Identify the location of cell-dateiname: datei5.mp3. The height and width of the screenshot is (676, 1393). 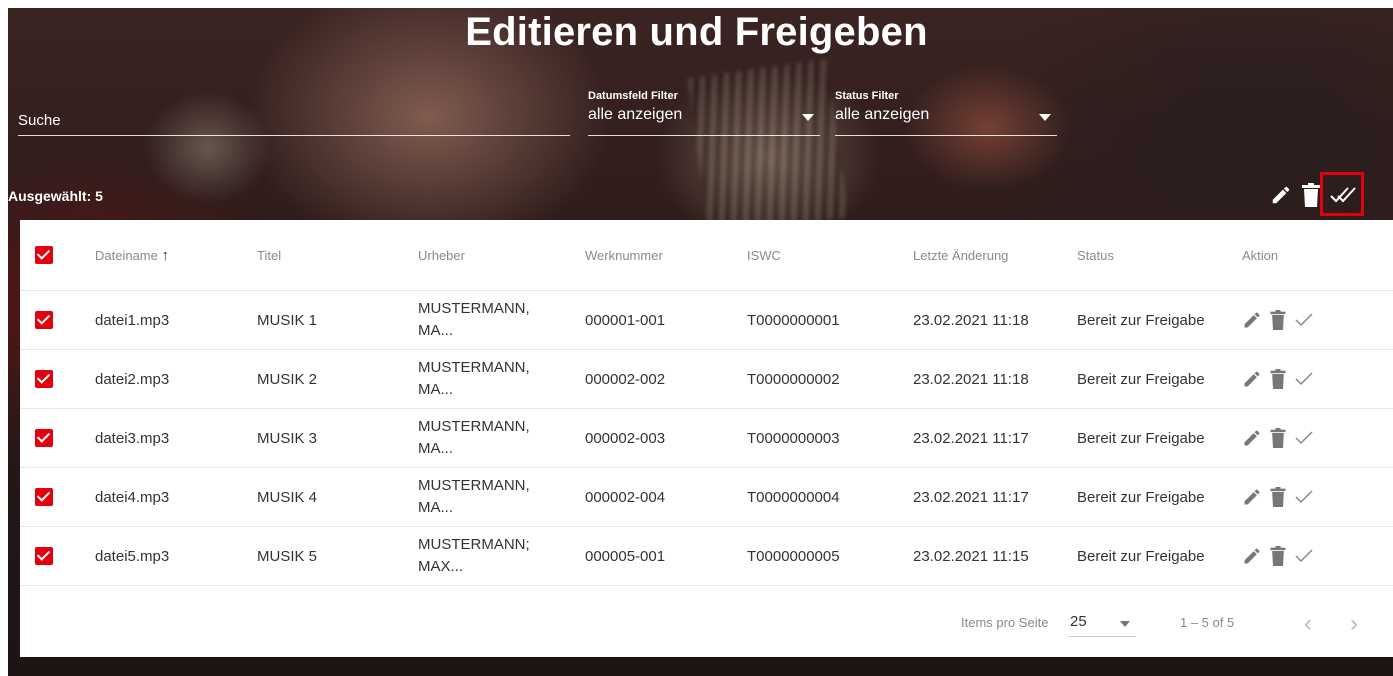
(132, 556).